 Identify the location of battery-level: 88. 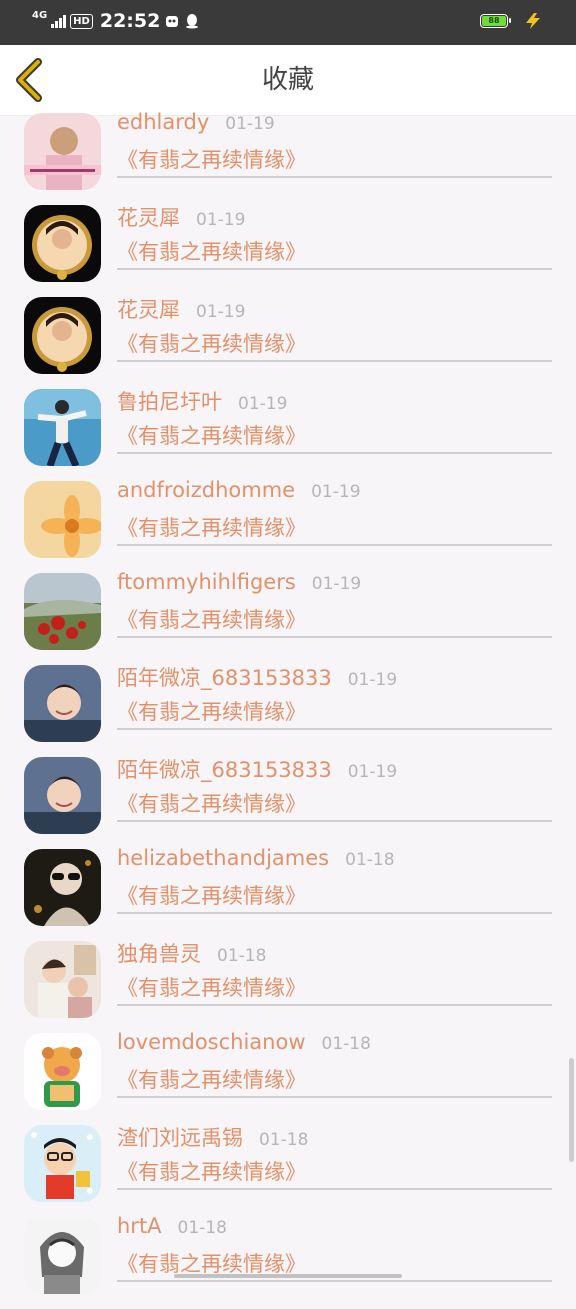
(494, 21).